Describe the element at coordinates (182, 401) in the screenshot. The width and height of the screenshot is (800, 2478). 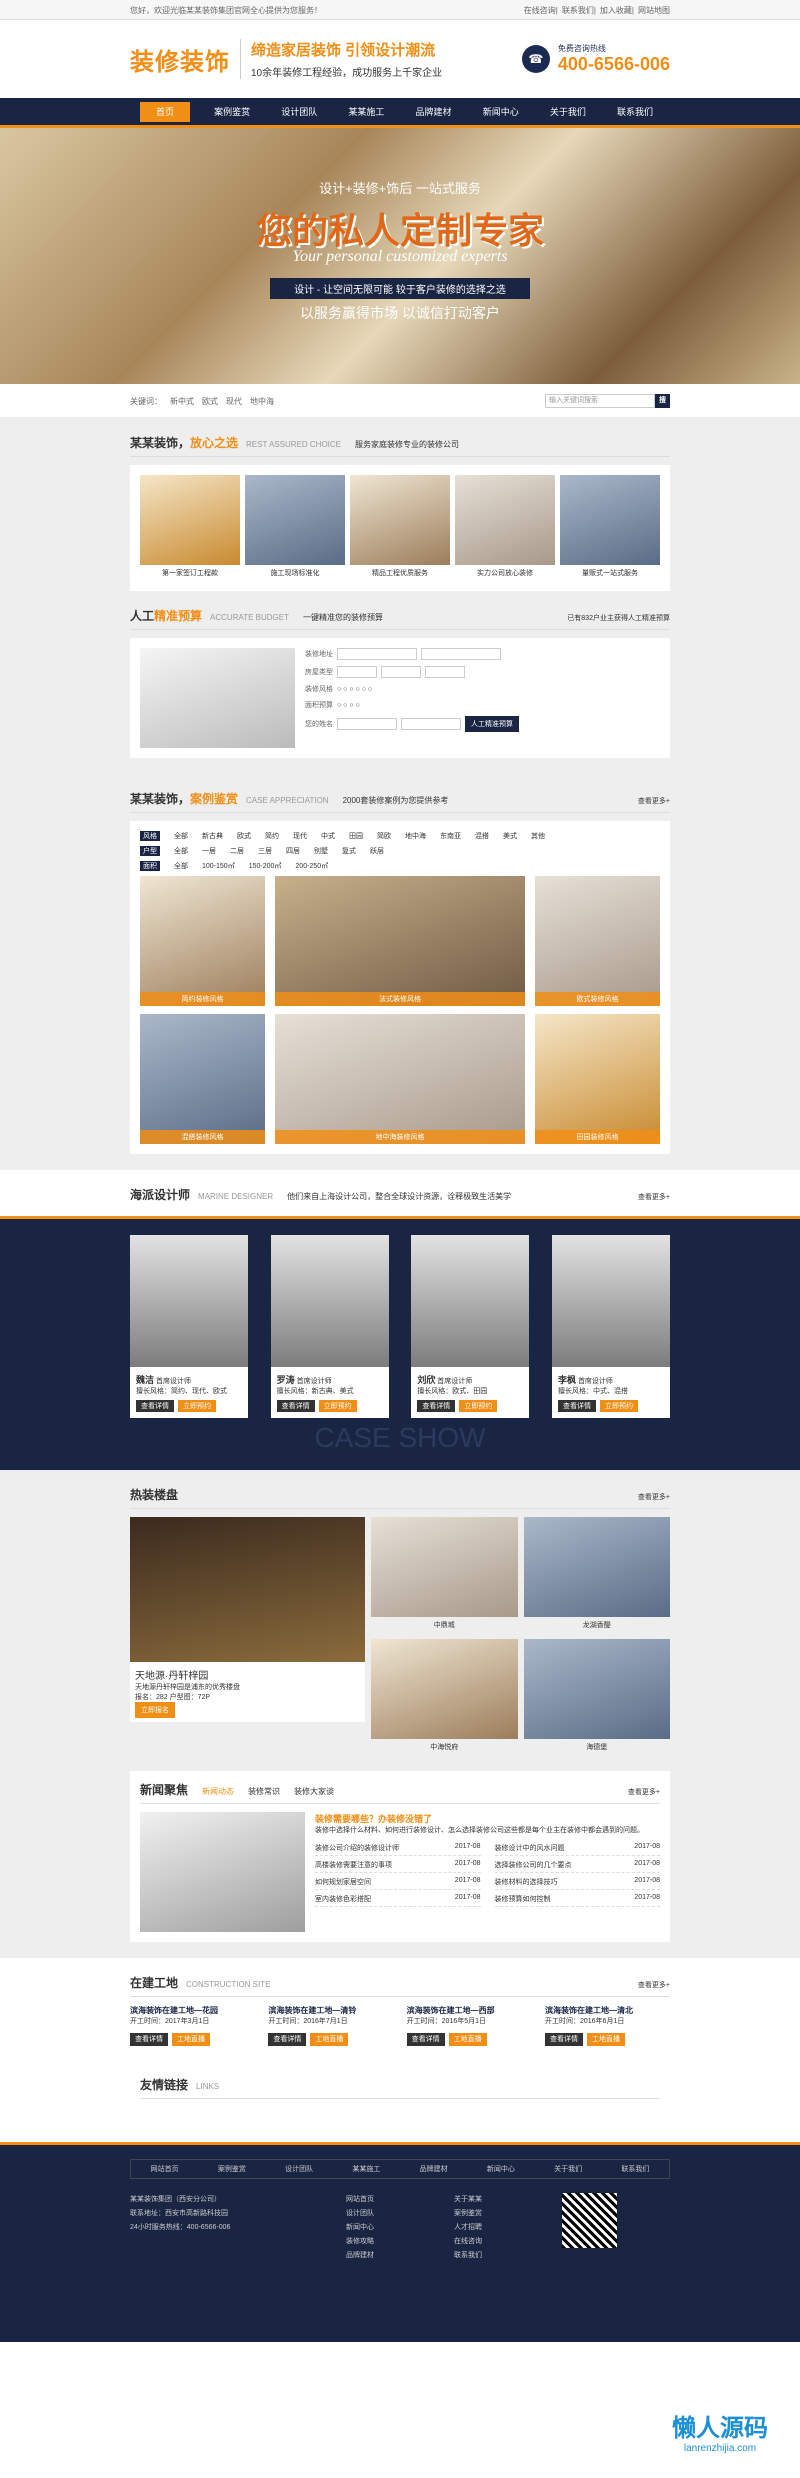
I see `keyword-item: 新中式` at that location.